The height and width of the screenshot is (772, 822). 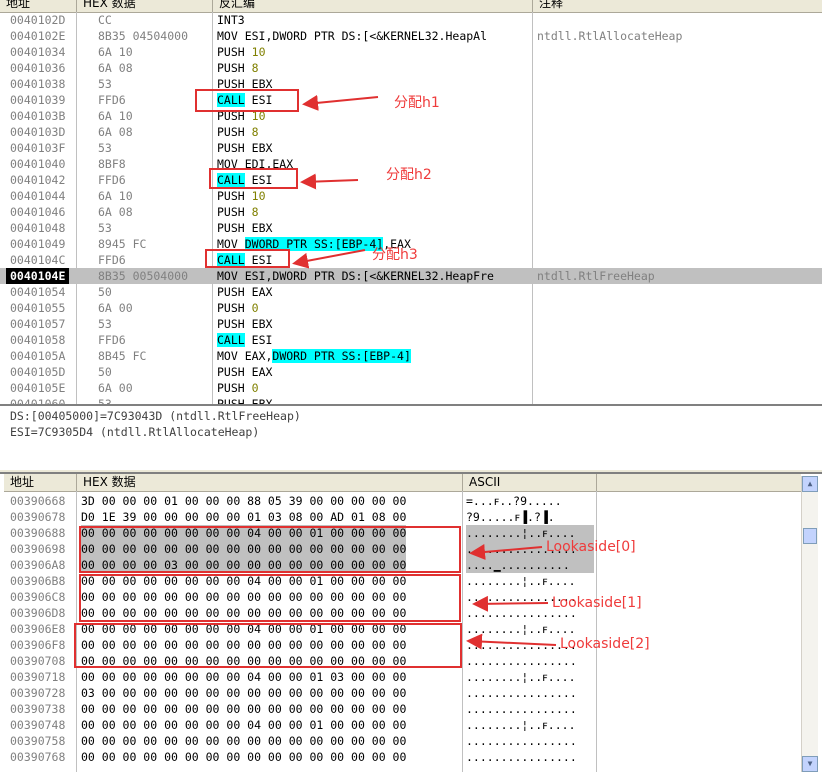 I want to click on disasm-row: 00401058 FFD6 CALL ESI, so click(x=411, y=340).